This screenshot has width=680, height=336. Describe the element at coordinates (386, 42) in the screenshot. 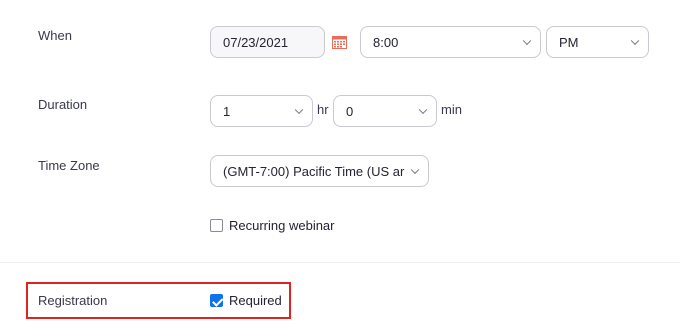

I see `time-value: 8:00` at that location.